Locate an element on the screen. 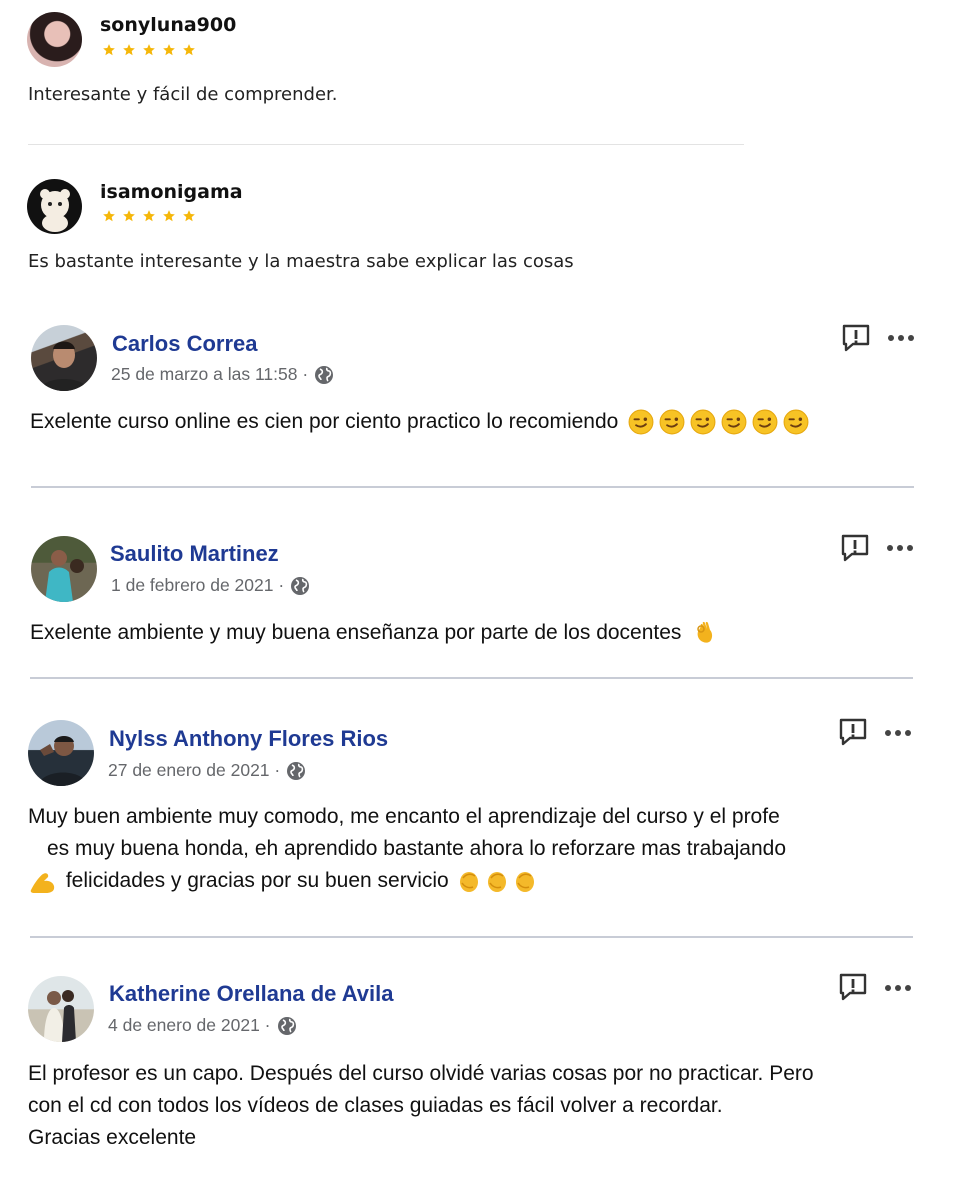 This screenshot has width=972, height=1182. winking-face-emoji is located at coordinates (718, 421).